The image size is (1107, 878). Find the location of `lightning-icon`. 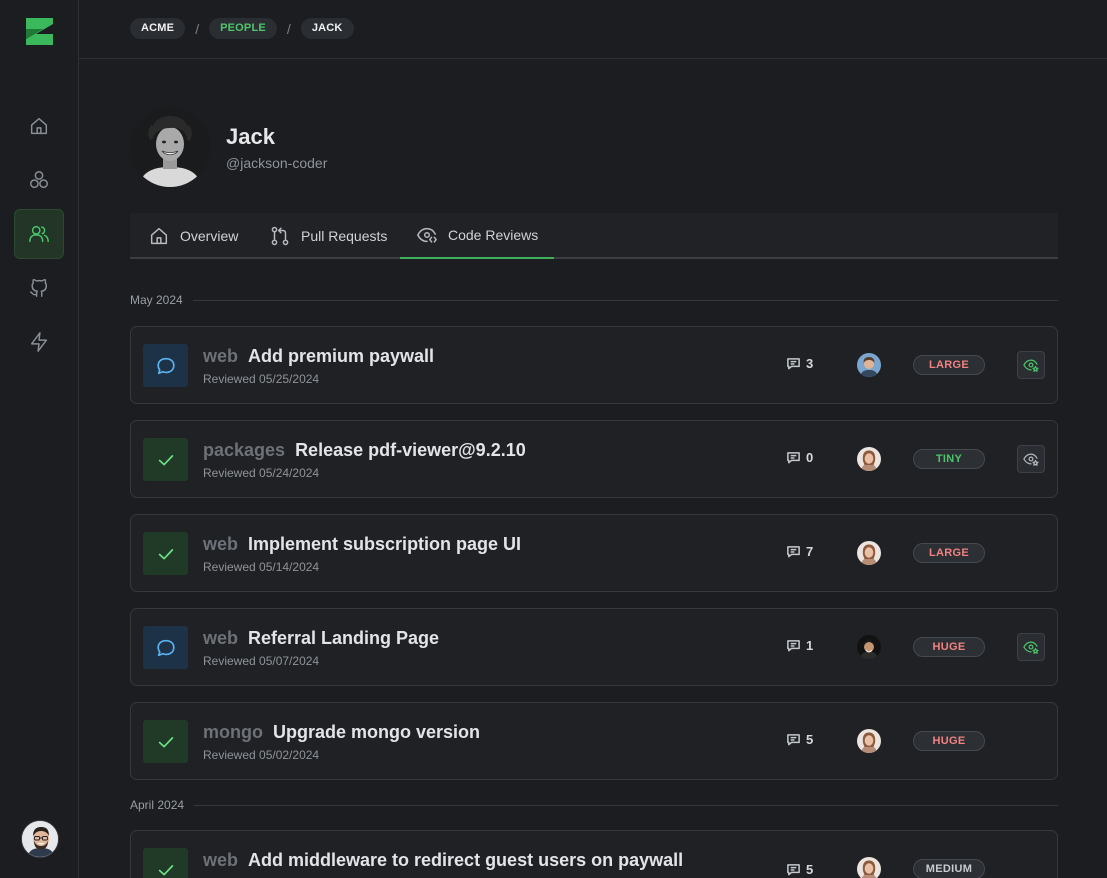

lightning-icon is located at coordinates (39, 342).